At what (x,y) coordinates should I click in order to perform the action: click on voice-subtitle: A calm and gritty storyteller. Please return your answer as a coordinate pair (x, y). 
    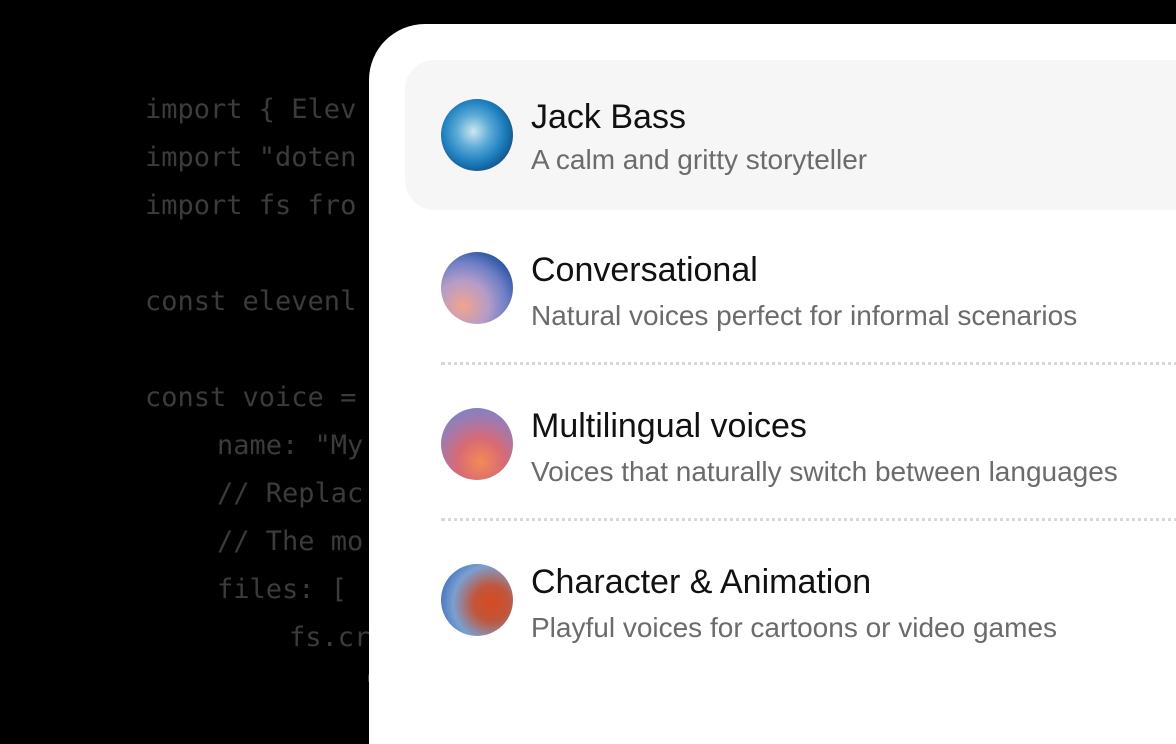
    Looking at the image, I should click on (699, 159).